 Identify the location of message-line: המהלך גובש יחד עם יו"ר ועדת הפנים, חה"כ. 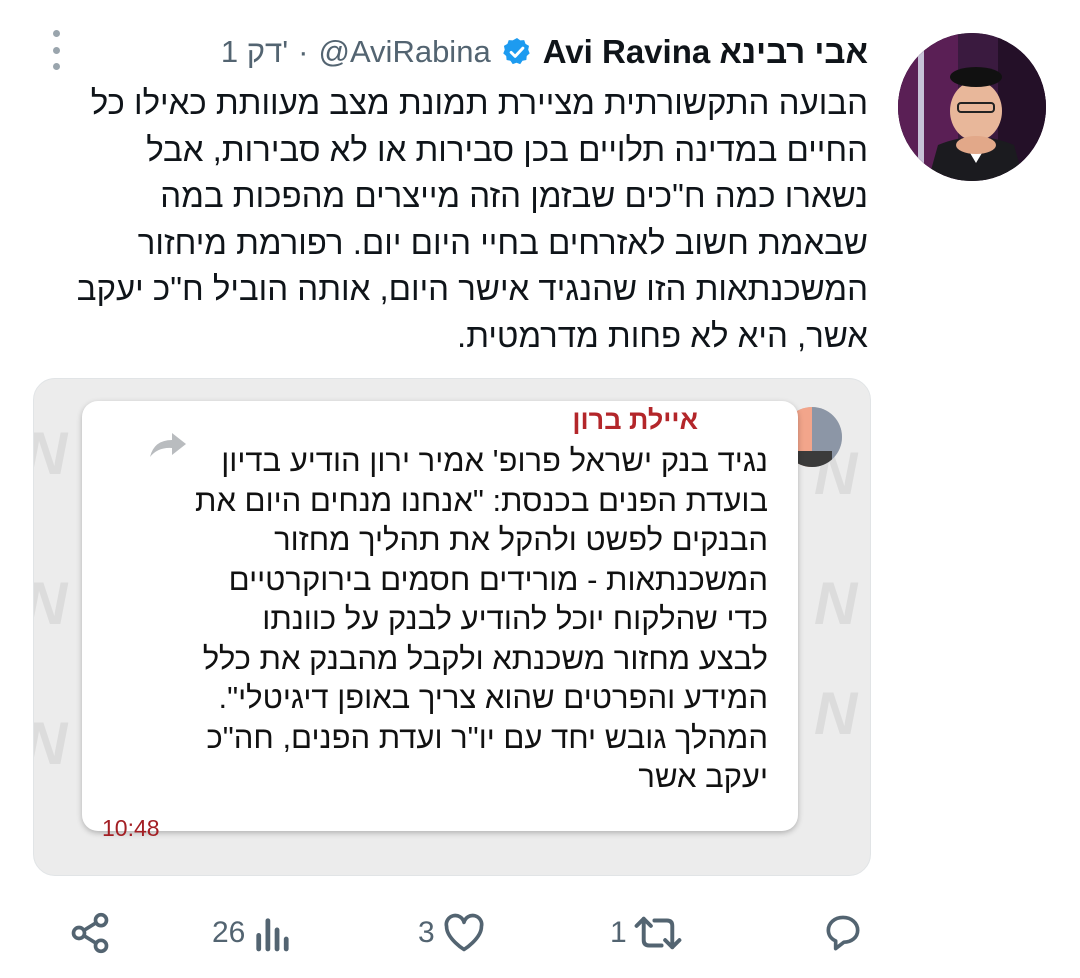
(487, 737).